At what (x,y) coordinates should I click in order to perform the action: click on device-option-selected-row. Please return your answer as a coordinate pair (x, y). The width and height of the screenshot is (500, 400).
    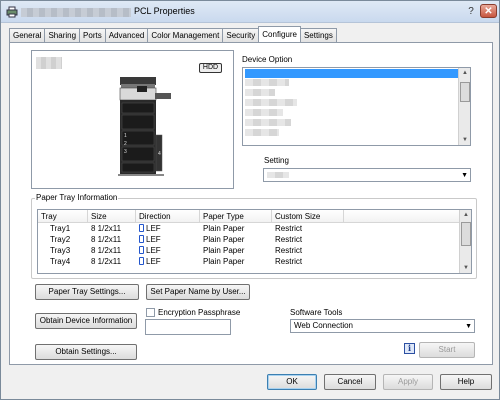
    Looking at the image, I should click on (356, 73).